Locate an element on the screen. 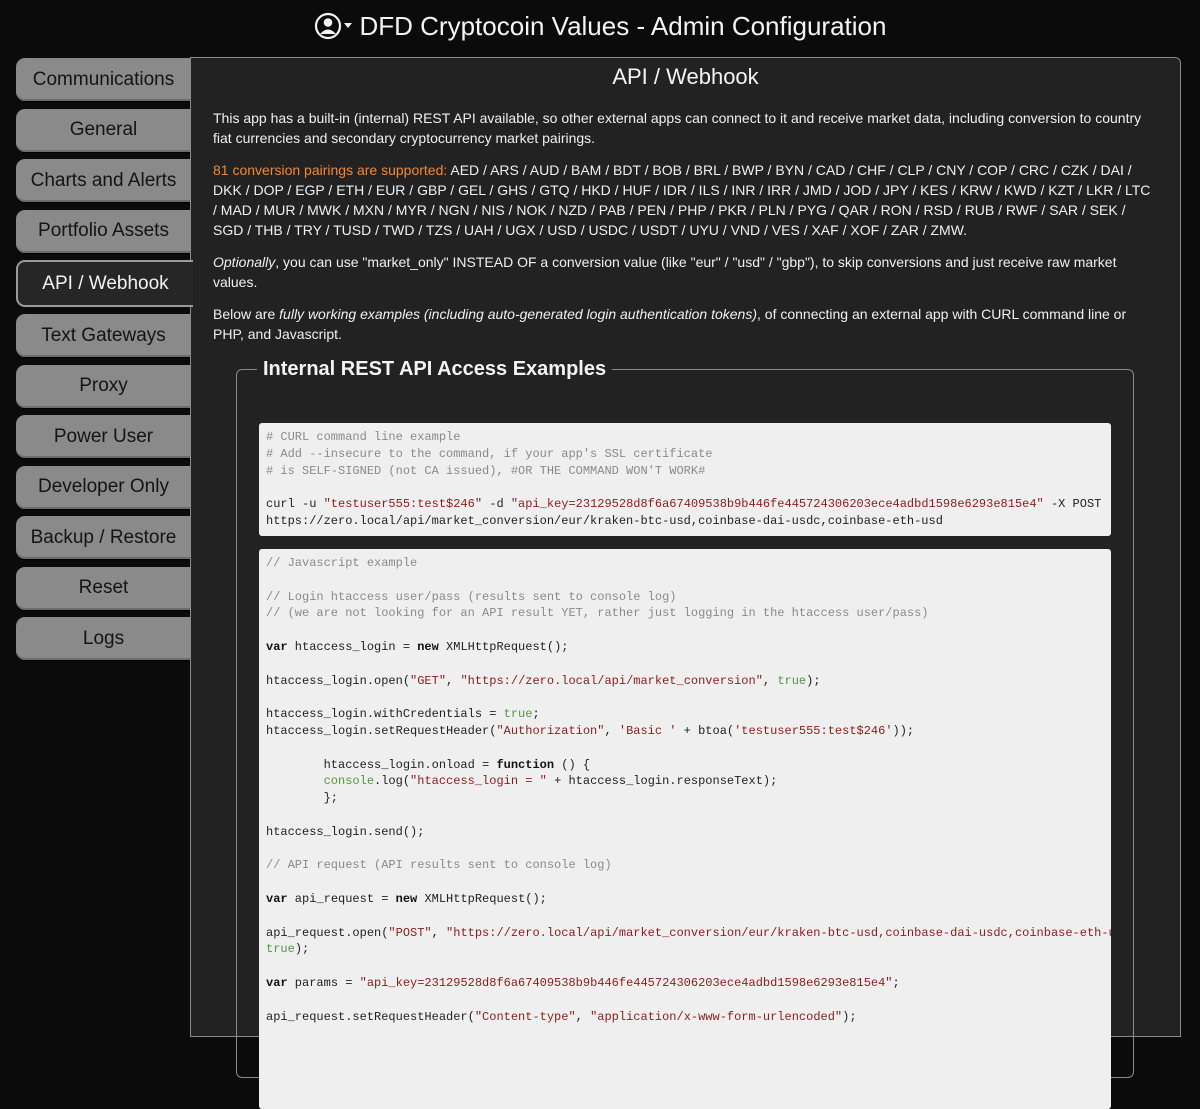 The width and height of the screenshot is (1200, 1109). user-circle-icon is located at coordinates (334, 26).